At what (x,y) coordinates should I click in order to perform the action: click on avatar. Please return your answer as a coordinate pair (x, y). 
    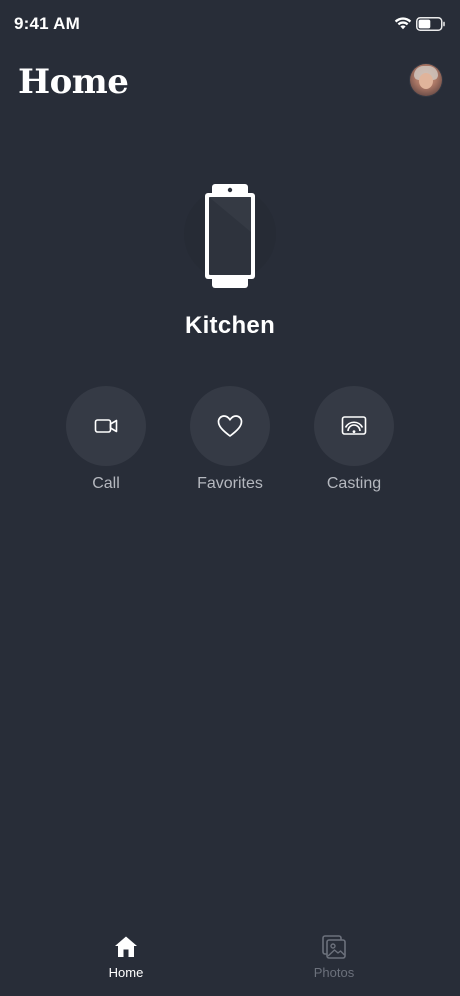
    Looking at the image, I should click on (426, 80).